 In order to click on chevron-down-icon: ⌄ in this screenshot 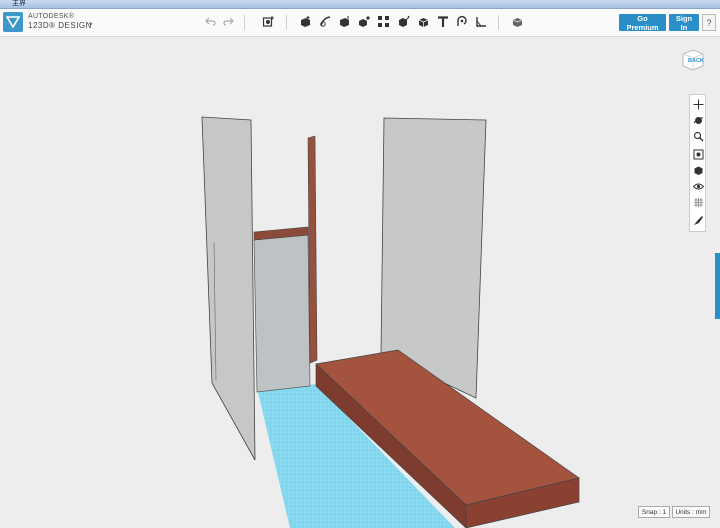, I will do `click(91, 22)`.